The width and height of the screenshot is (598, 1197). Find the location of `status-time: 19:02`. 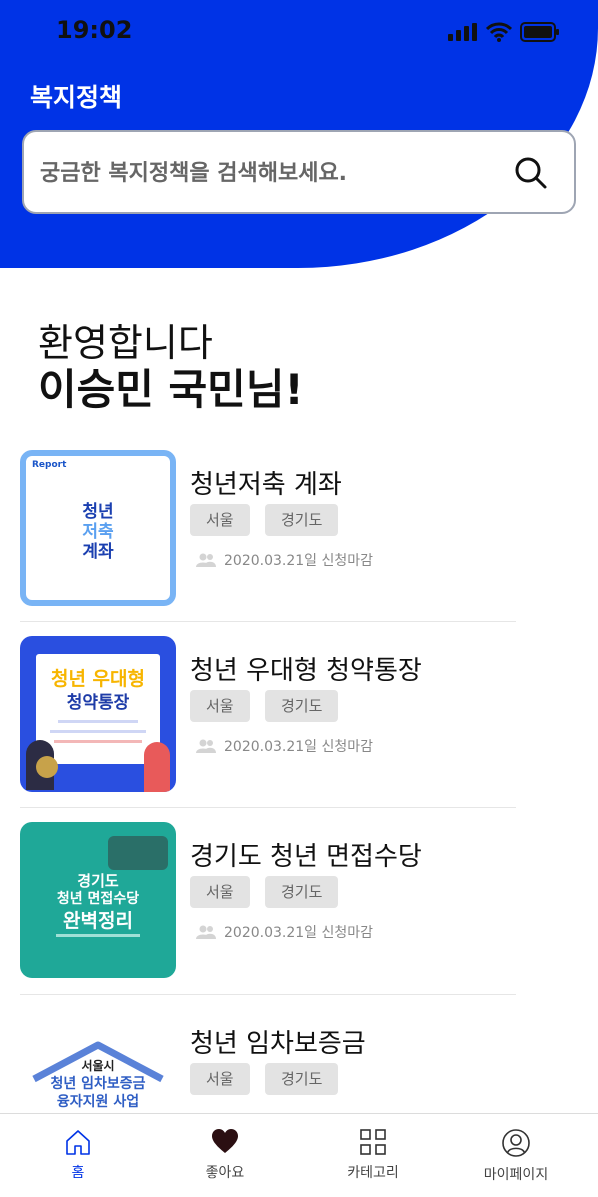

status-time: 19:02 is located at coordinates (94, 30).